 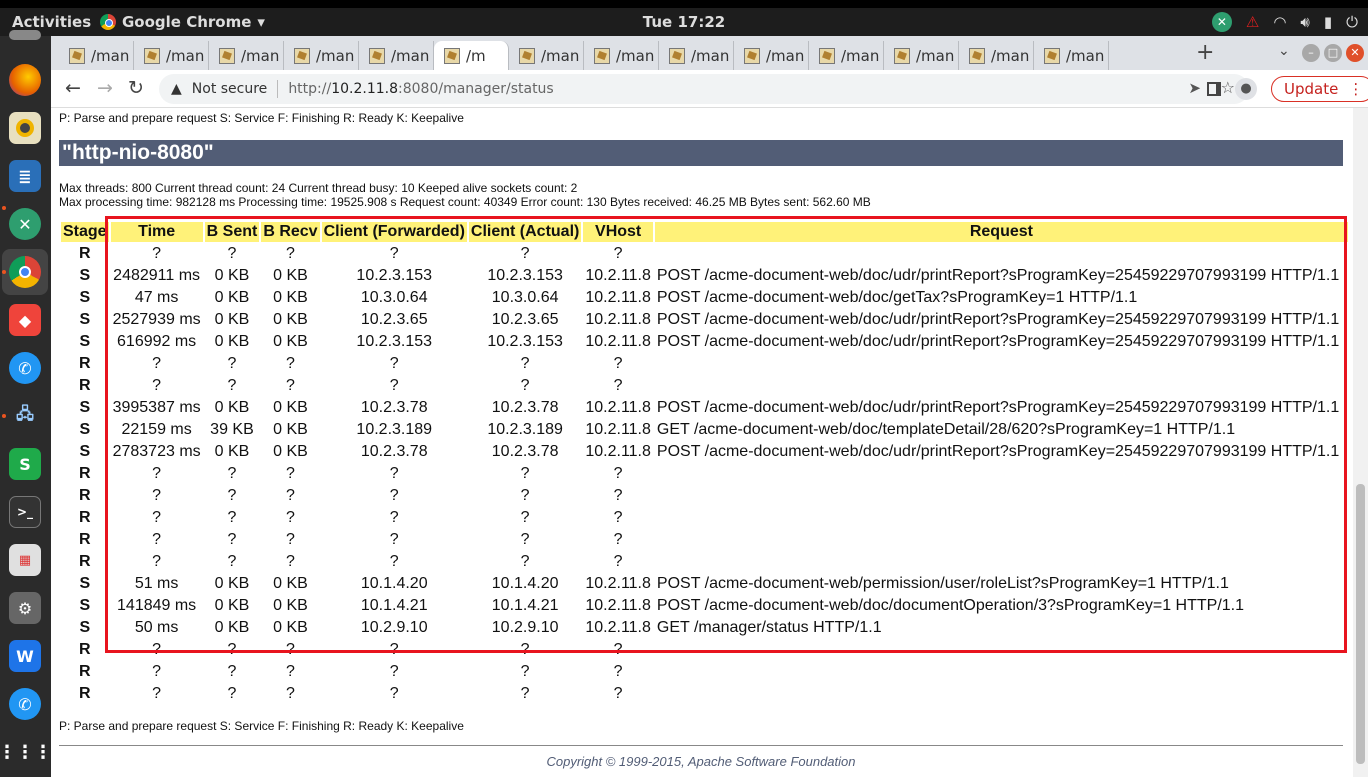 What do you see at coordinates (25, 560) in the screenshot?
I see `calculator-icon: ▦` at bounding box center [25, 560].